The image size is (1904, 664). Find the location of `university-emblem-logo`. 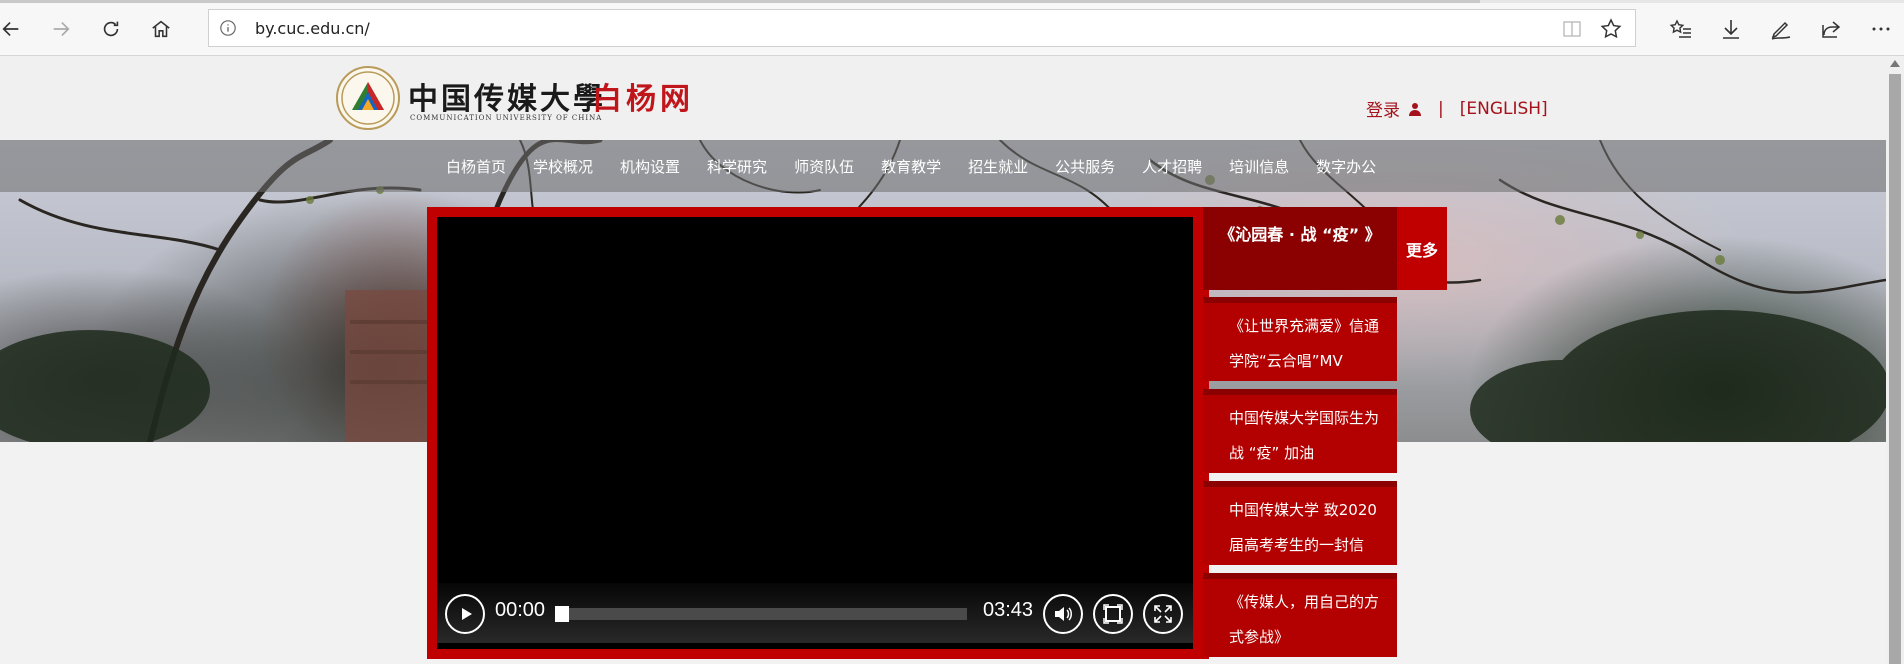

university-emblem-logo is located at coordinates (368, 98).